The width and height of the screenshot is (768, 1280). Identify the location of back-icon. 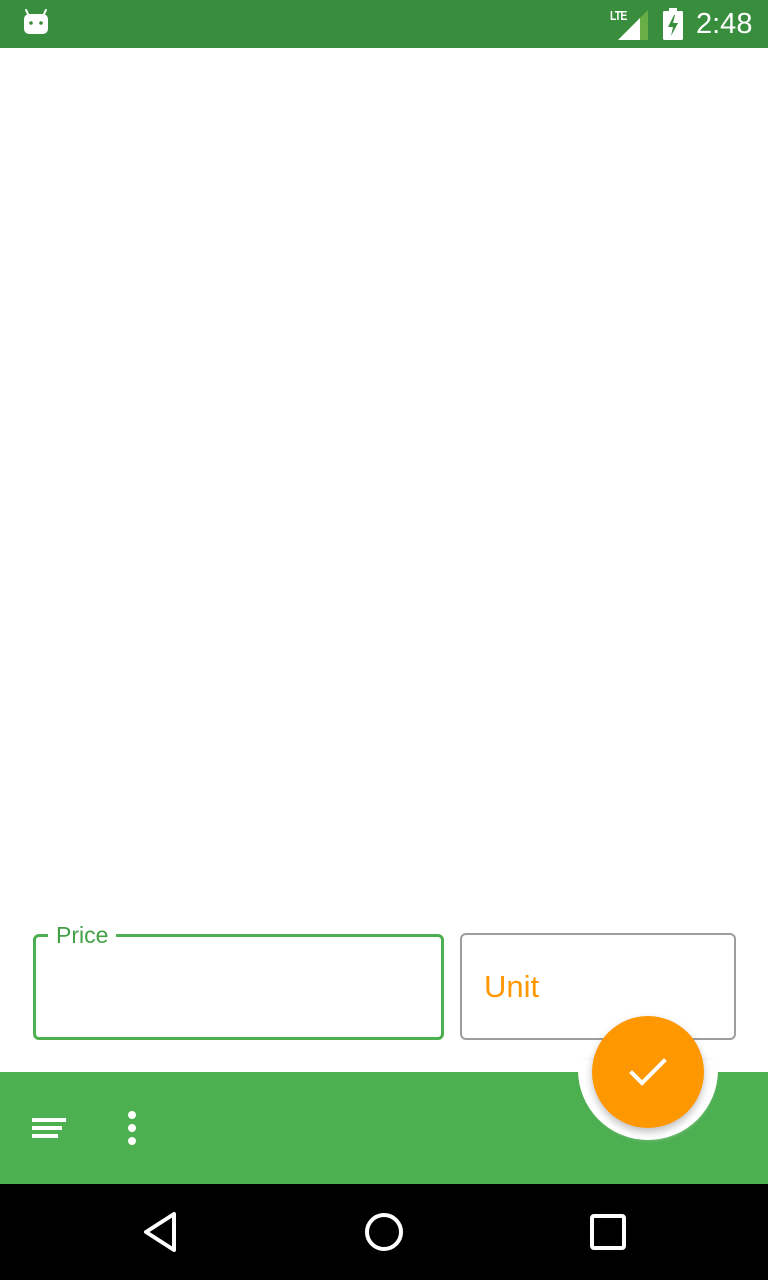
(162, 1232).